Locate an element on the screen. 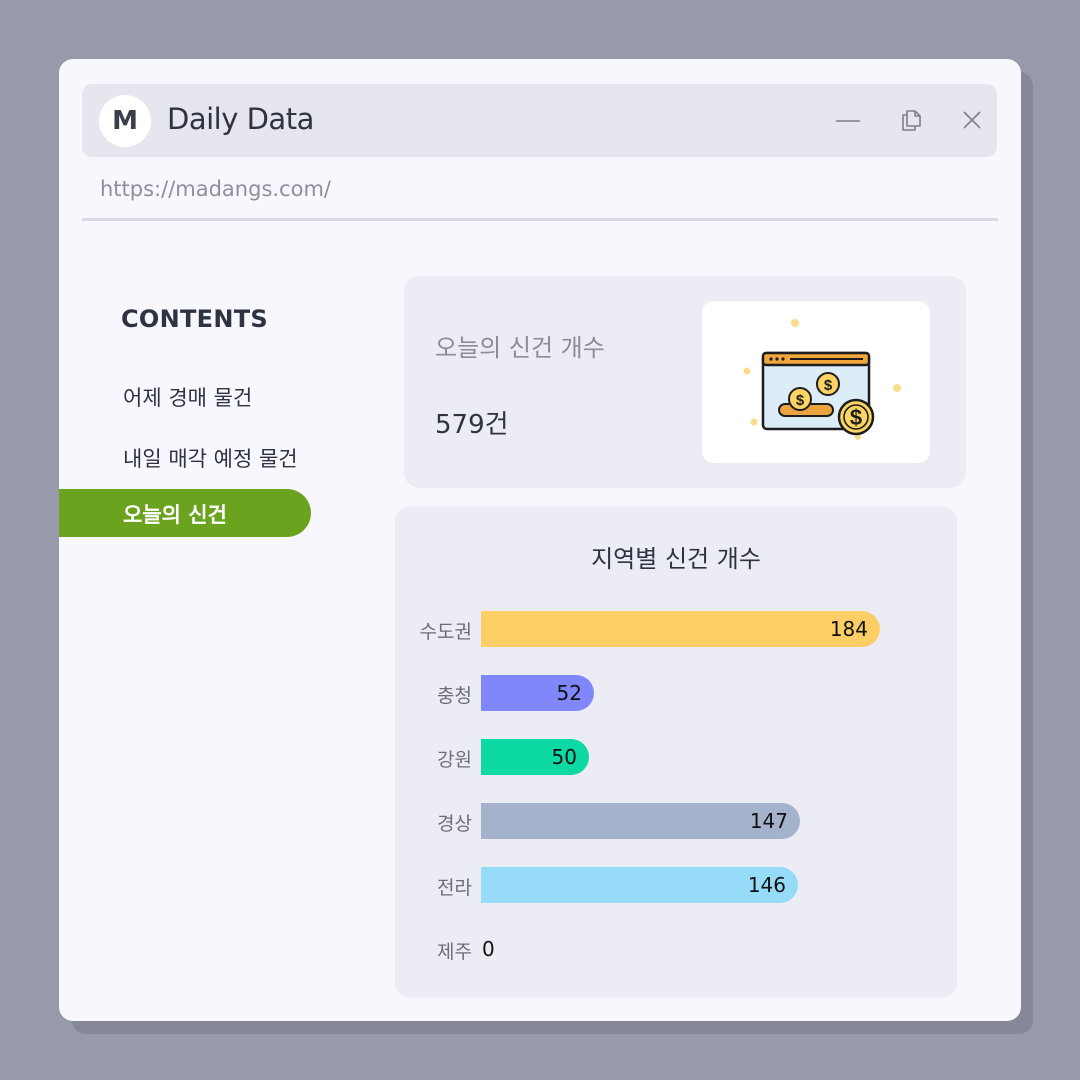  sidebar-item-tomorrow-sale: 내일 매각 예정 물건 is located at coordinates (210, 458).